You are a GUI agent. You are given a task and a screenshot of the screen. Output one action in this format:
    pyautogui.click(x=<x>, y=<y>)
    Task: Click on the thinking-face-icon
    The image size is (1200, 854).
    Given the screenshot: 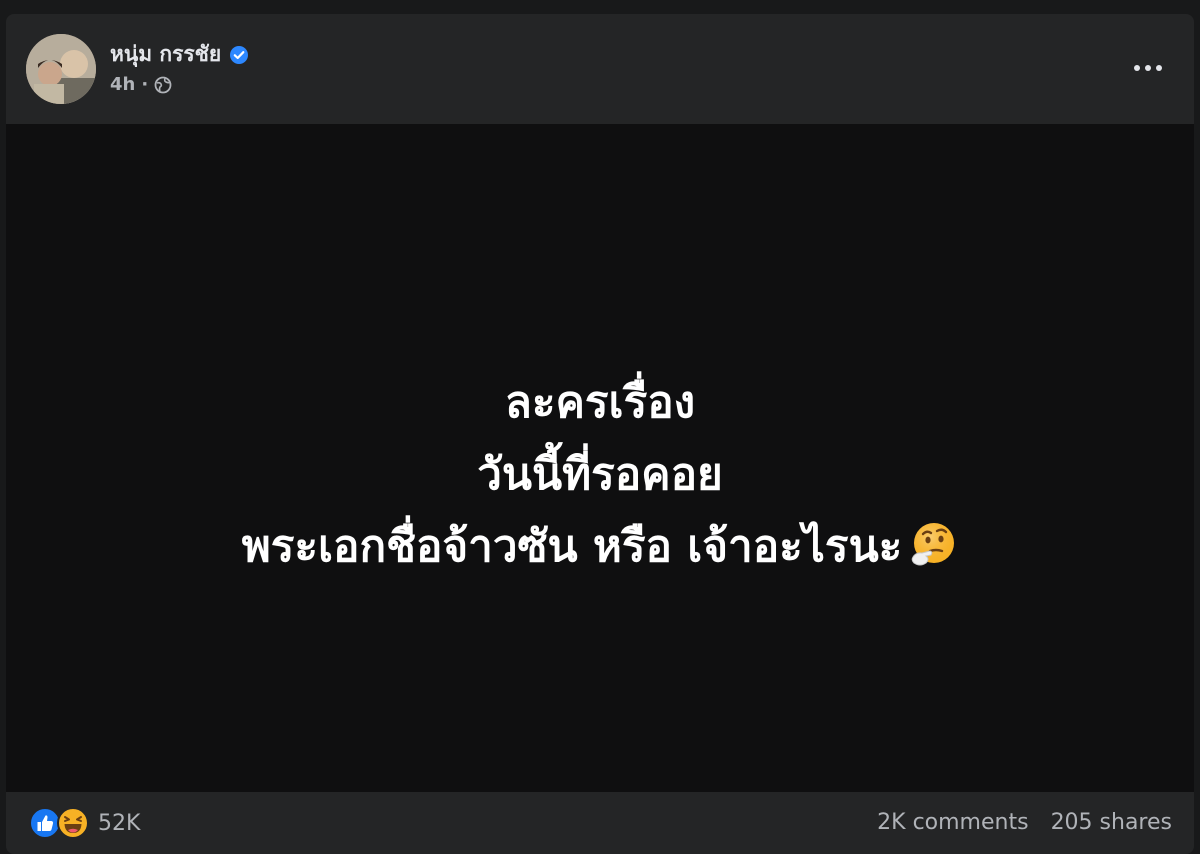 What is the action you would take?
    pyautogui.click(x=933, y=544)
    